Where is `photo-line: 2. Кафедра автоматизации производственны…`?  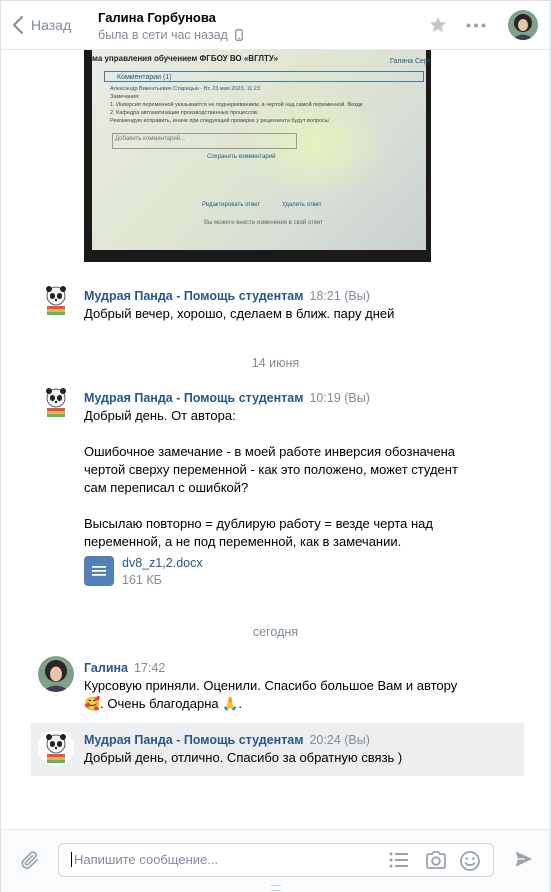 photo-line: 2. Кафедра автоматизации производственны… is located at coordinates (184, 113).